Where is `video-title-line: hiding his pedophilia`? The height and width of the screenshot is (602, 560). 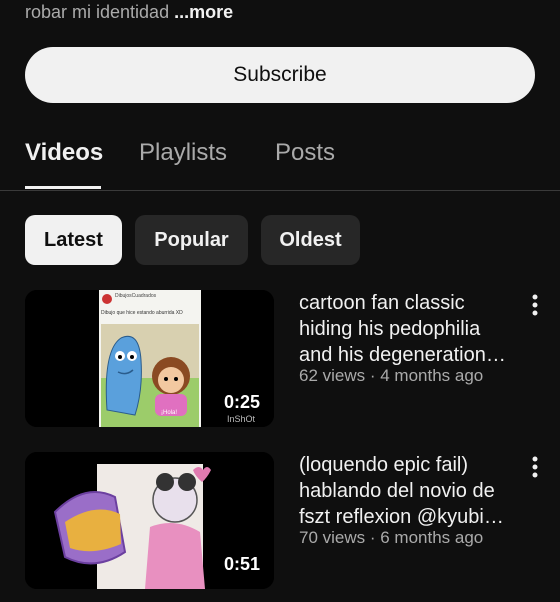
video-title-line: hiding his pedophilia is located at coordinates (390, 329).